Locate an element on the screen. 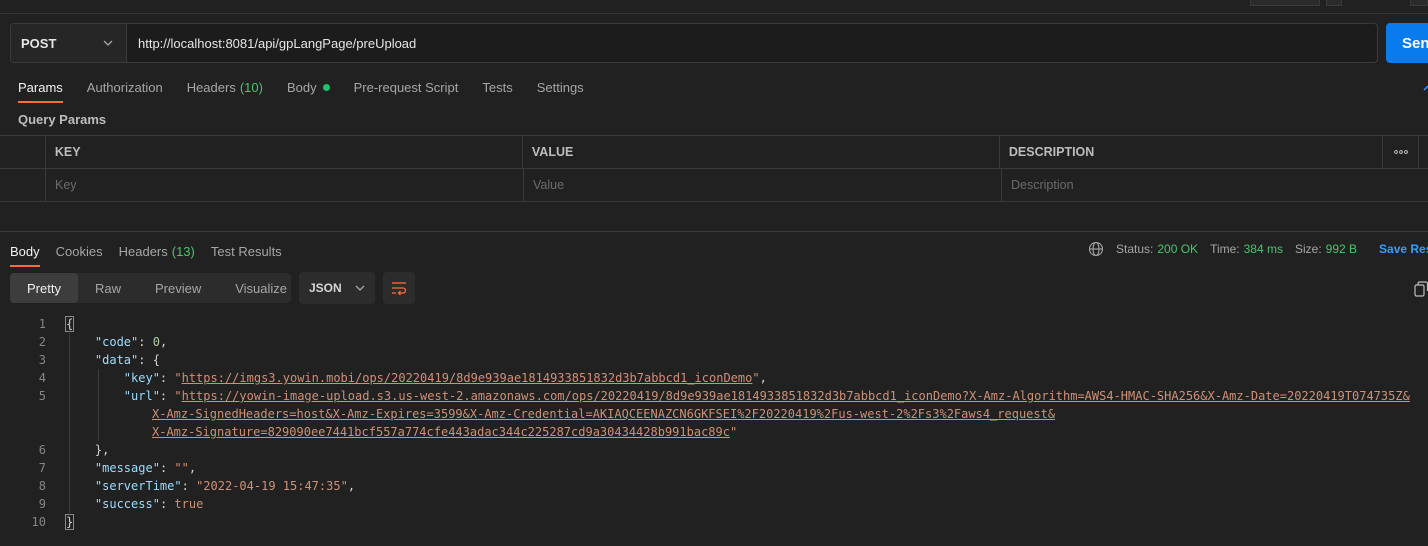 The width and height of the screenshot is (1428, 546). table-row: Key Value Description is located at coordinates (714, 185).